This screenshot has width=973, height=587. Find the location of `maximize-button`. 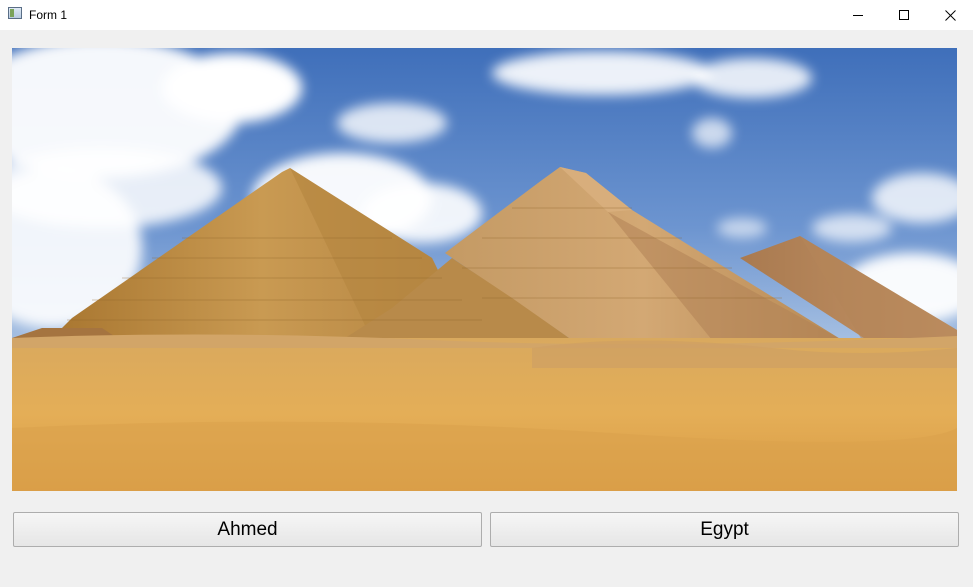

maximize-button is located at coordinates (904, 15).